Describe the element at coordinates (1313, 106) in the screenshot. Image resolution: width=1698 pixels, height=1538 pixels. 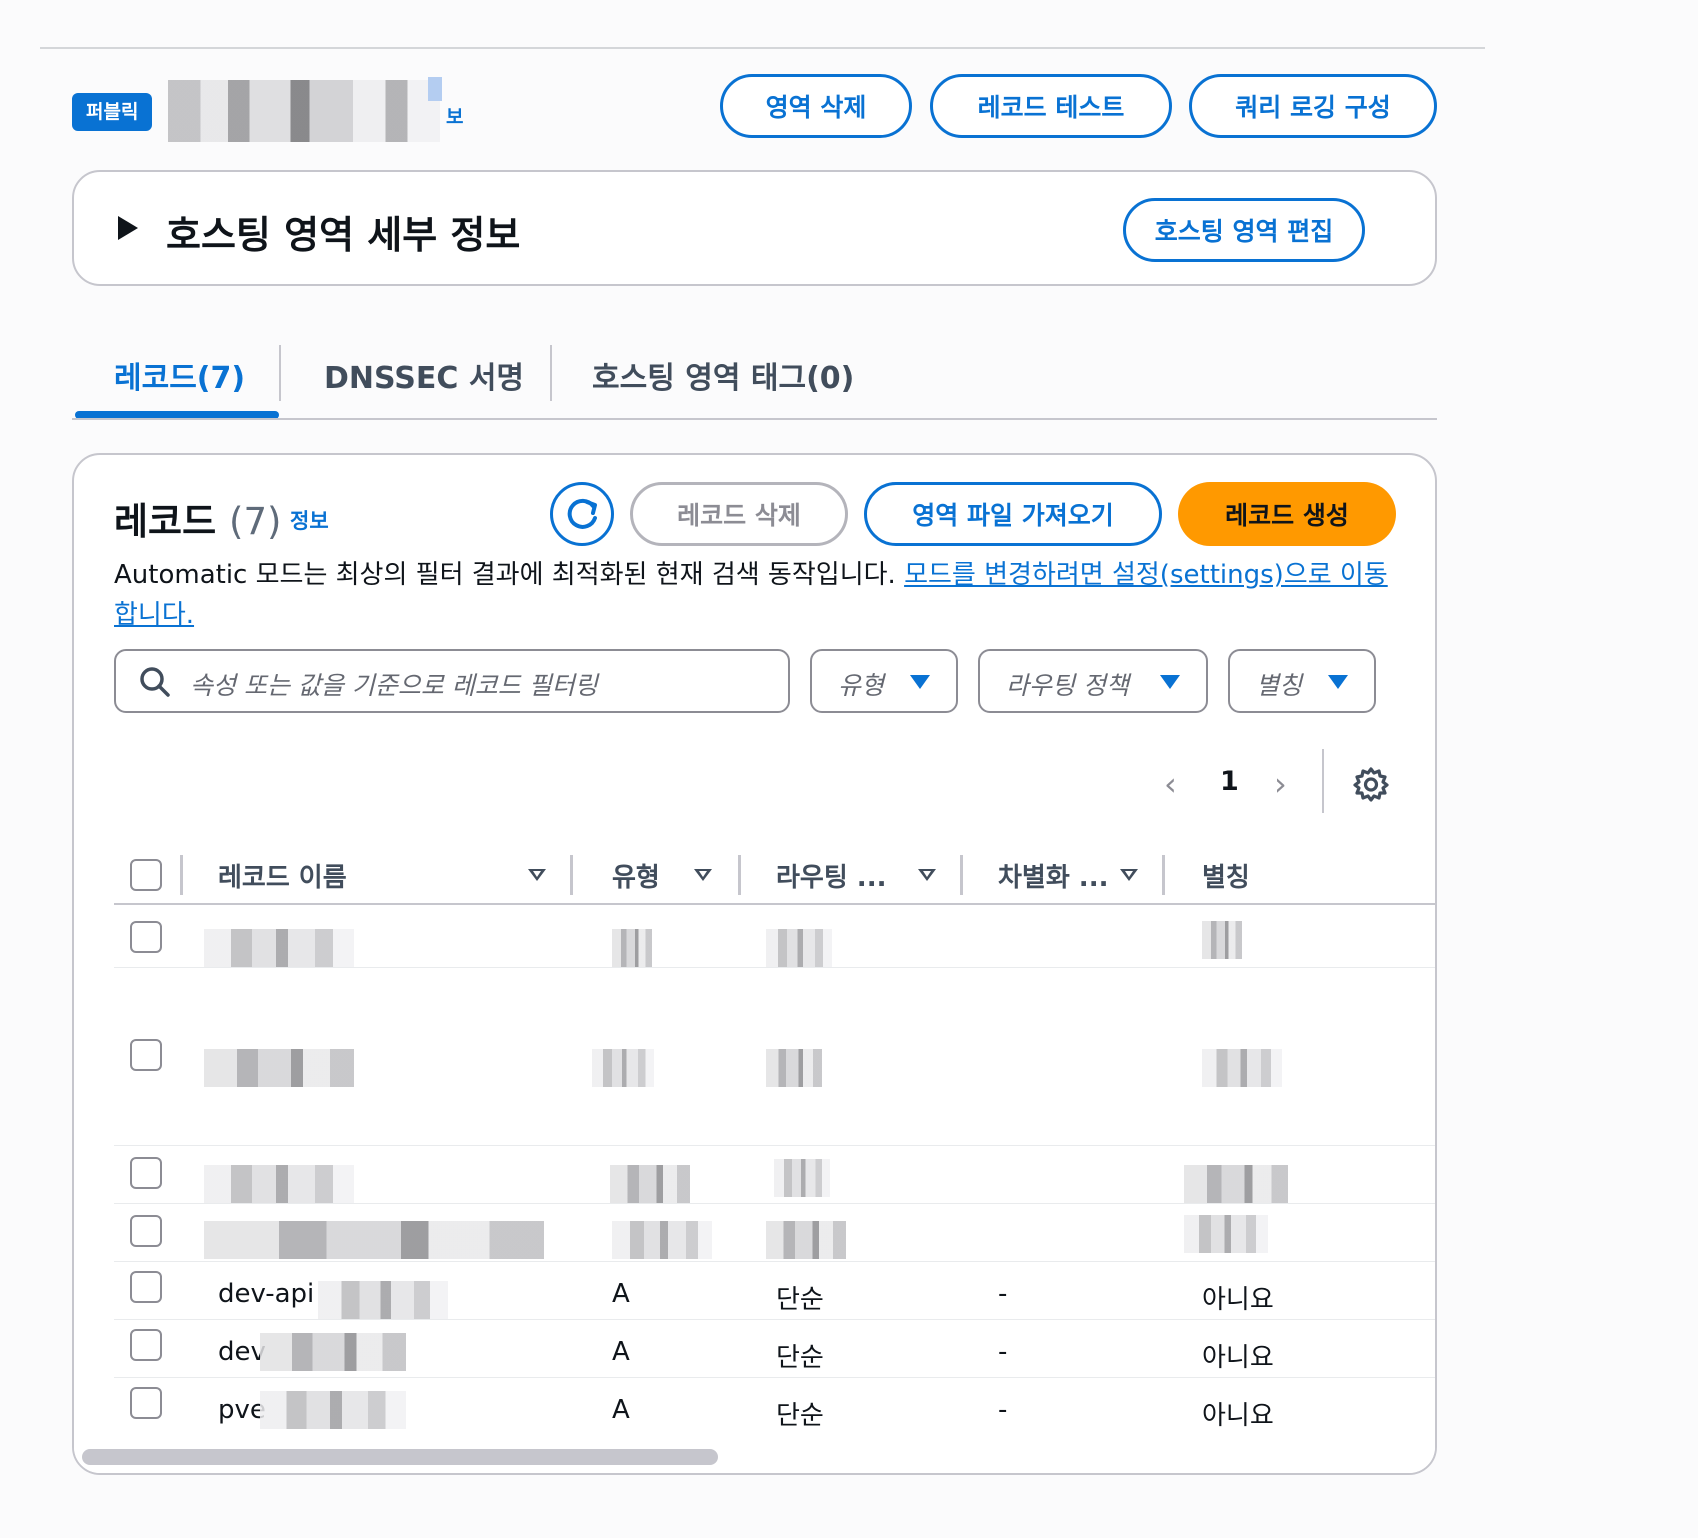
I see `query-logging-button: 쿼리 로깅 구성` at that location.